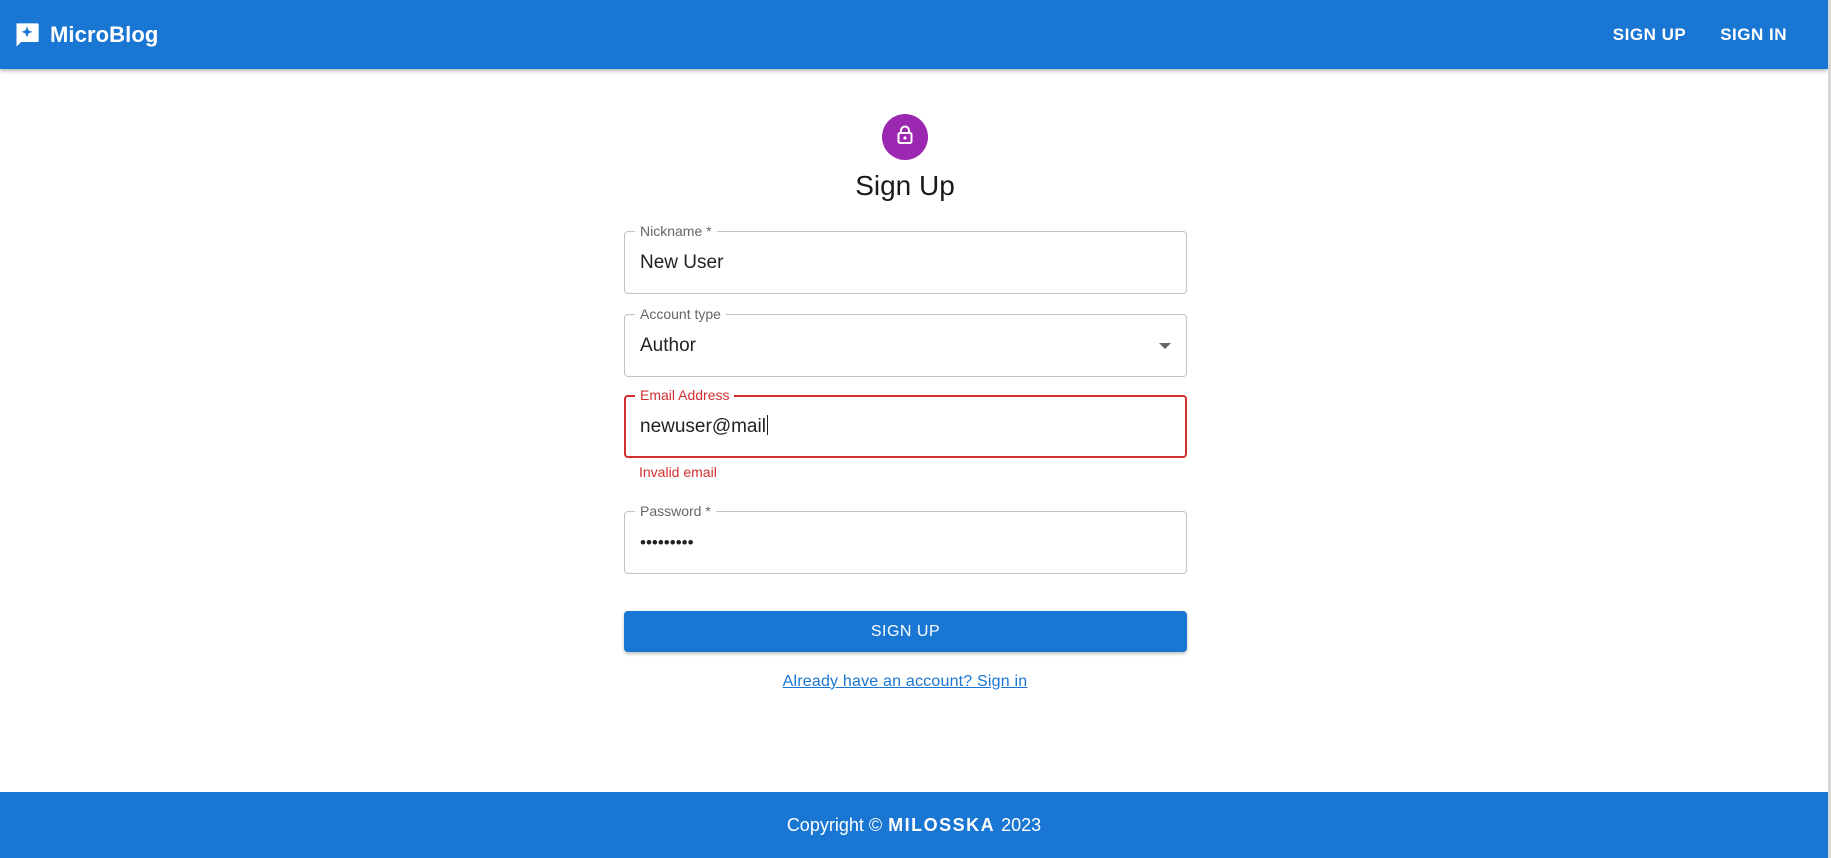 The width and height of the screenshot is (1831, 858). Describe the element at coordinates (905, 422) in the screenshot. I see `email-field: Email Address newuser@mail` at that location.